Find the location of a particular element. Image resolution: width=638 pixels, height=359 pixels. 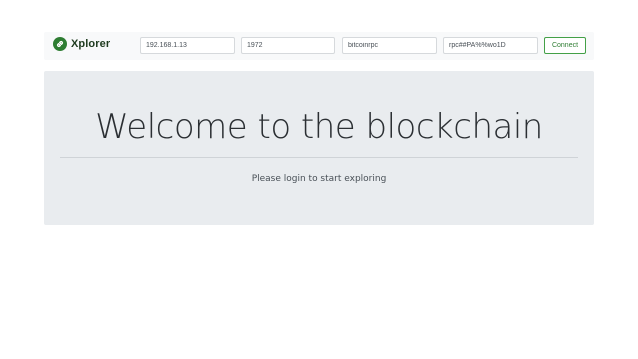

top-navbar: Xplorer Connect is located at coordinates (319, 46).